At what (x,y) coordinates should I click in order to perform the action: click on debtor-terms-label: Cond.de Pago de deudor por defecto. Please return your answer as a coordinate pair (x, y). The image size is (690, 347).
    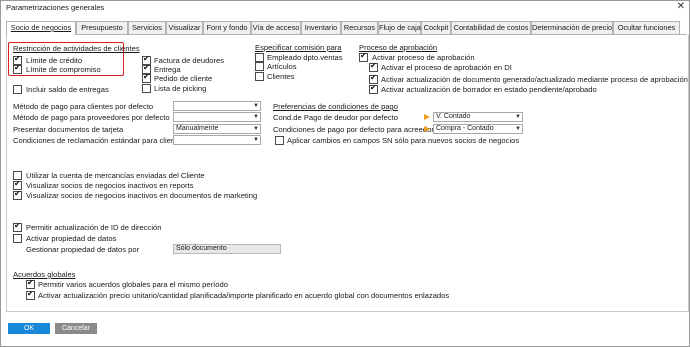
    Looking at the image, I should click on (335, 117).